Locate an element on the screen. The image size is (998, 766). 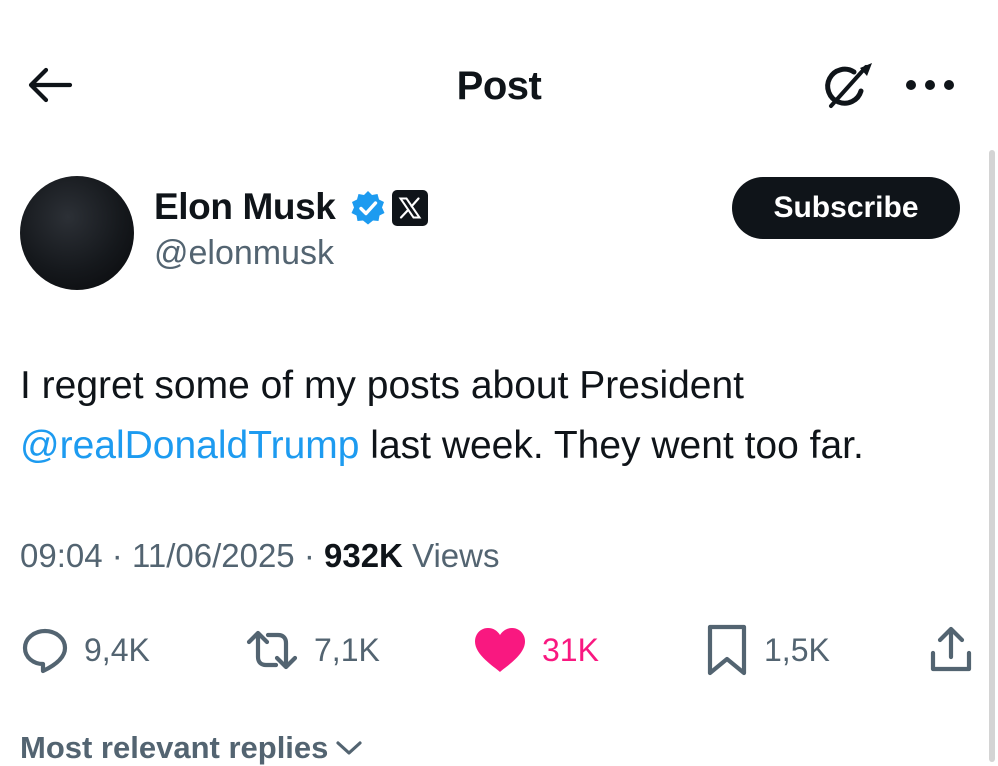
more-options-button is located at coordinates (930, 85).